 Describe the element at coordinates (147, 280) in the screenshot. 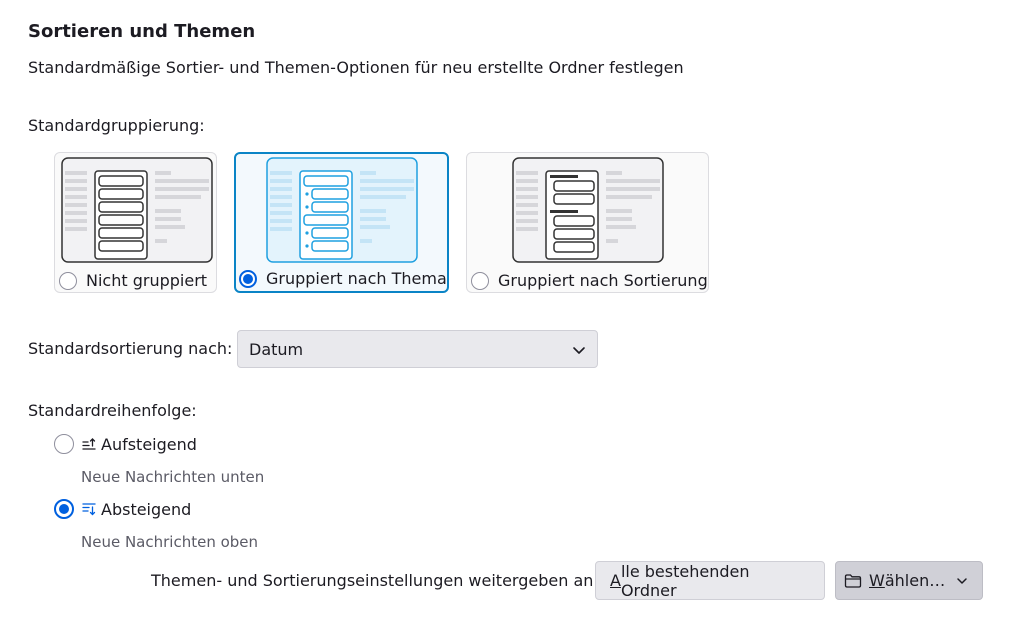

I see `grouping-ungrouped-label: Nicht gruppiert` at that location.